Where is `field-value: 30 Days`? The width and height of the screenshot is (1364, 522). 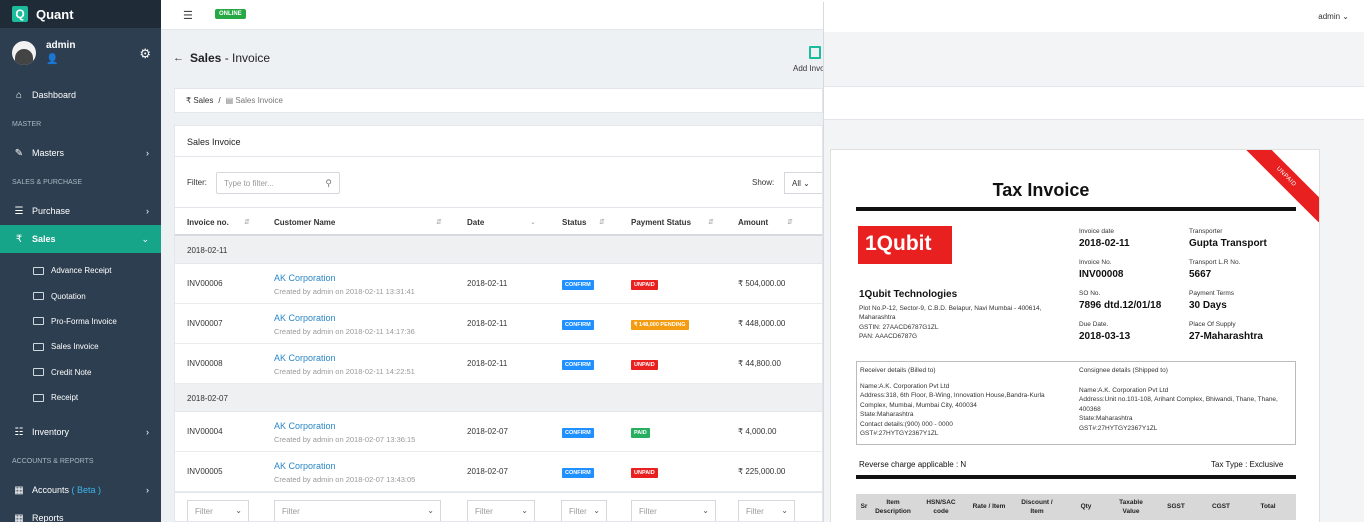
field-value: 30 Days is located at coordinates (1208, 305).